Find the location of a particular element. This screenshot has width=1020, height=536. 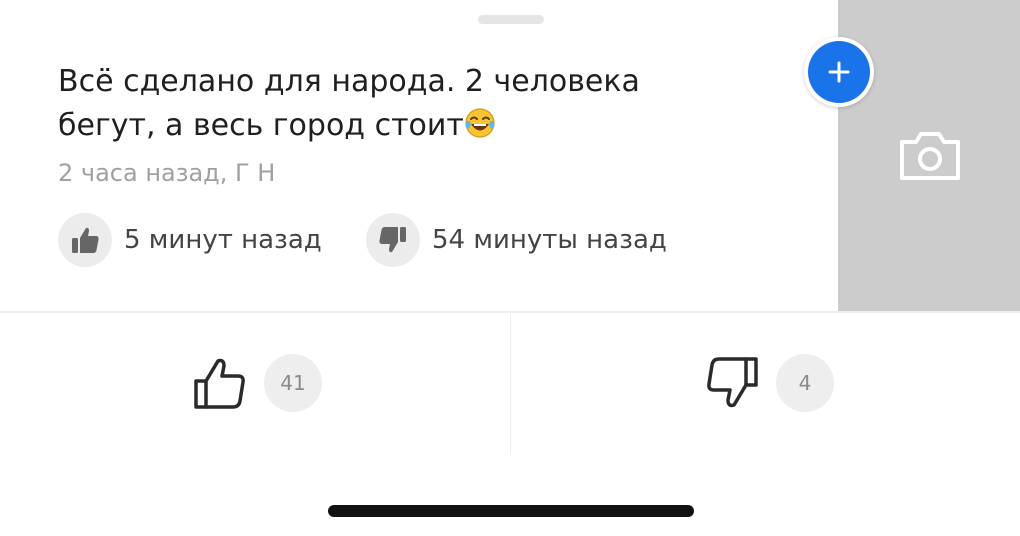

dislike-reaction: 54 минуты назад is located at coordinates (516, 240).